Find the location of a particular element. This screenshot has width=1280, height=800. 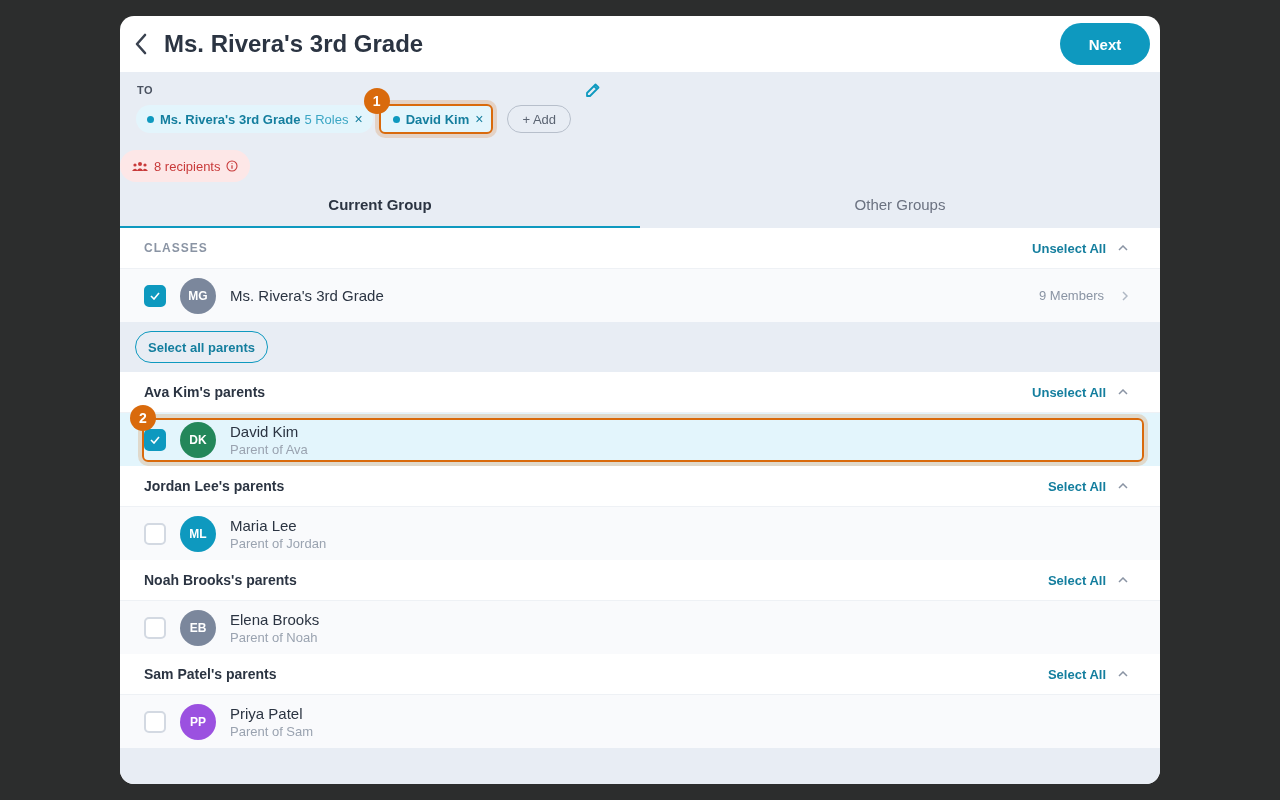

info-icon is located at coordinates (232, 166).